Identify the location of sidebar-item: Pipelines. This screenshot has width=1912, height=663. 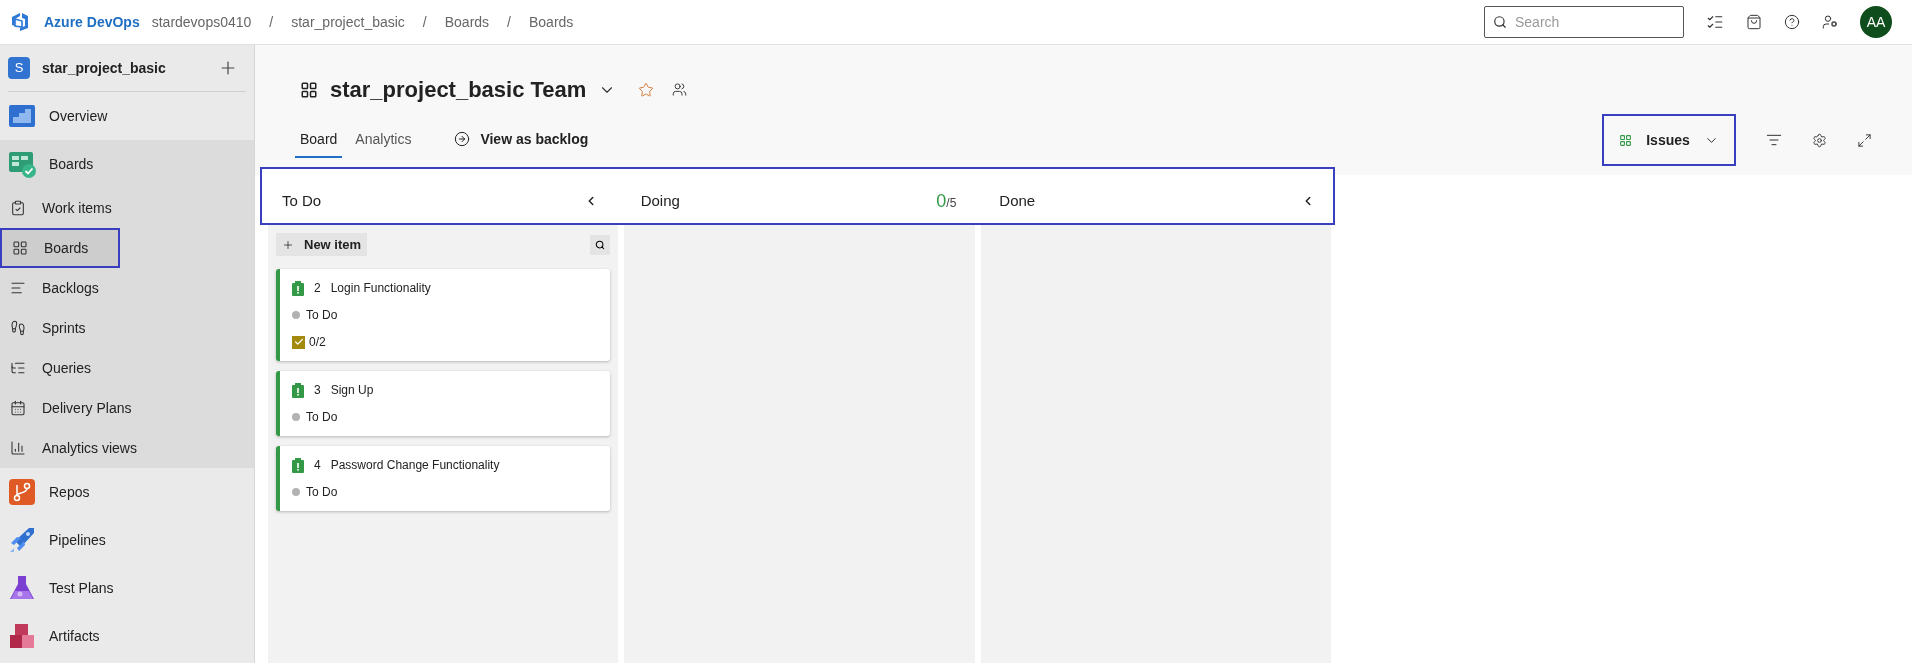
(127, 540).